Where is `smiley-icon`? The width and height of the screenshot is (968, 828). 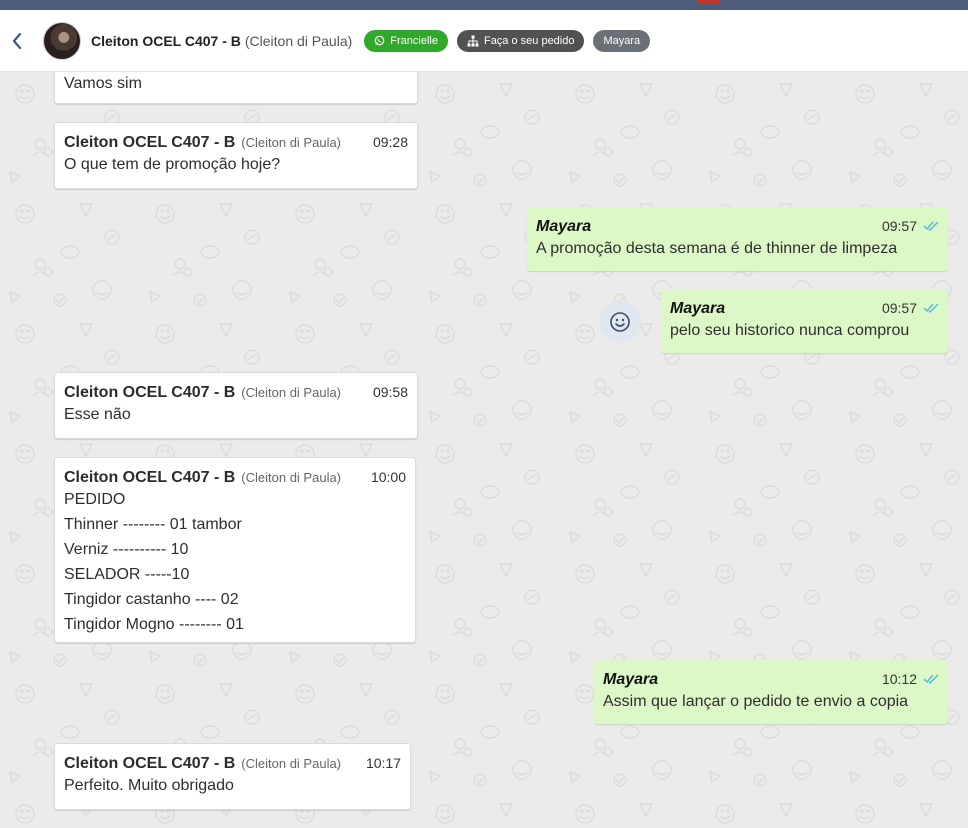 smiley-icon is located at coordinates (620, 322).